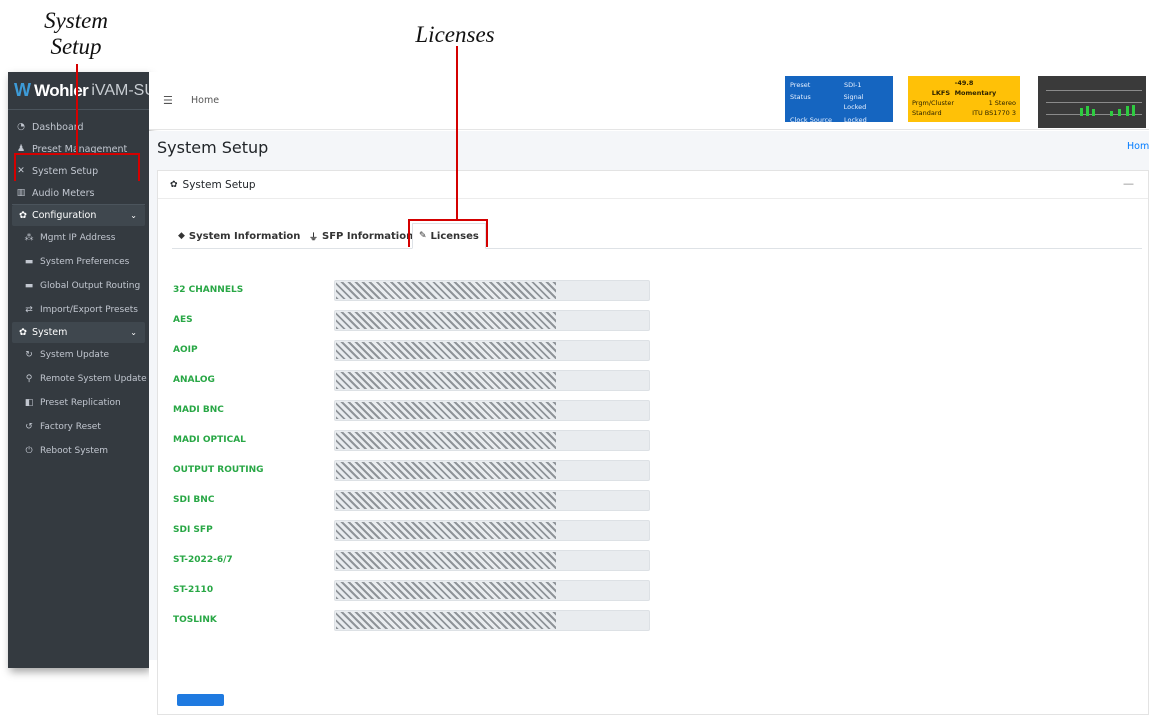 This screenshot has height=715, width=1149. I want to click on license-name: ANALOG, so click(194, 380).